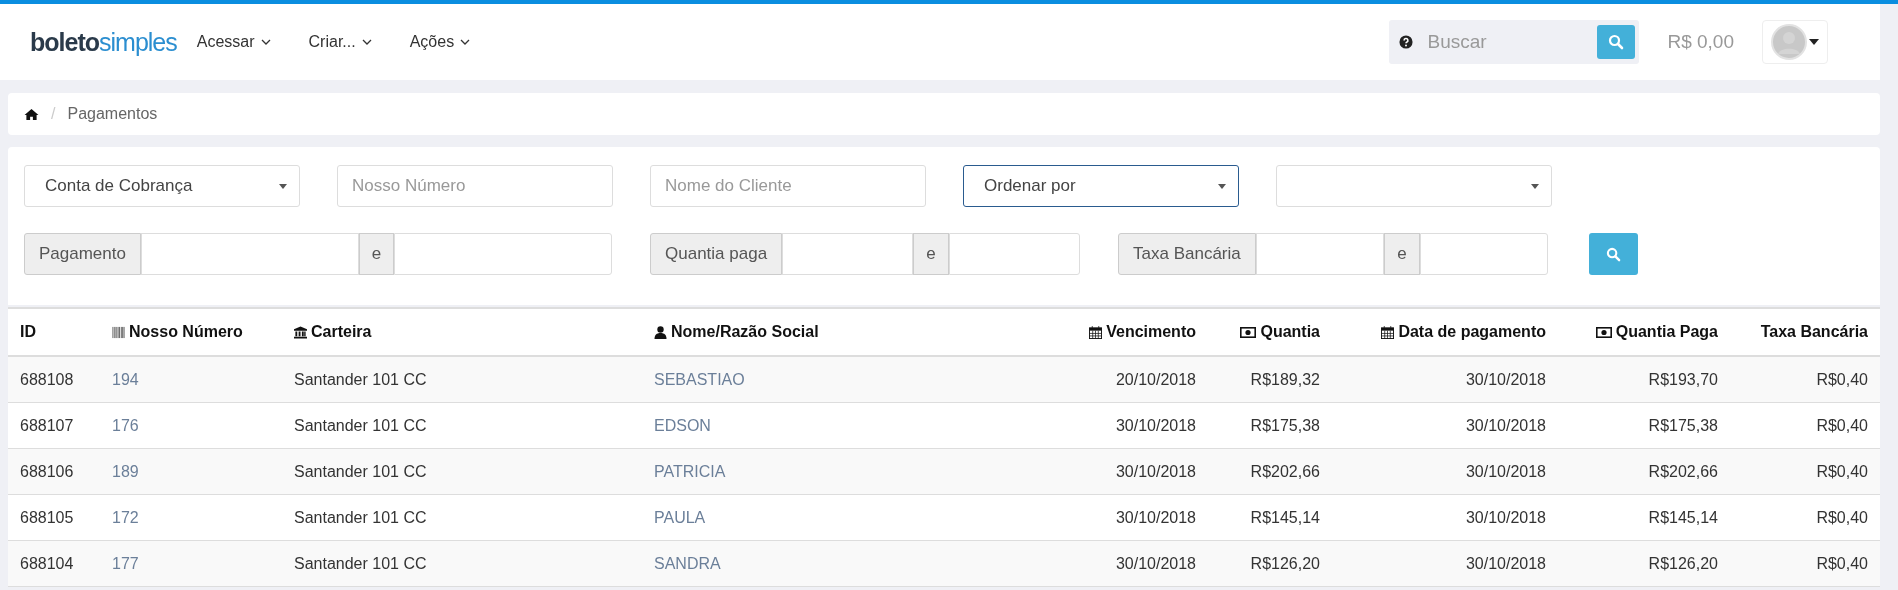 The image size is (1898, 590). What do you see at coordinates (1101, 186) in the screenshot?
I see `select-dropdown: Ordenar por` at bounding box center [1101, 186].